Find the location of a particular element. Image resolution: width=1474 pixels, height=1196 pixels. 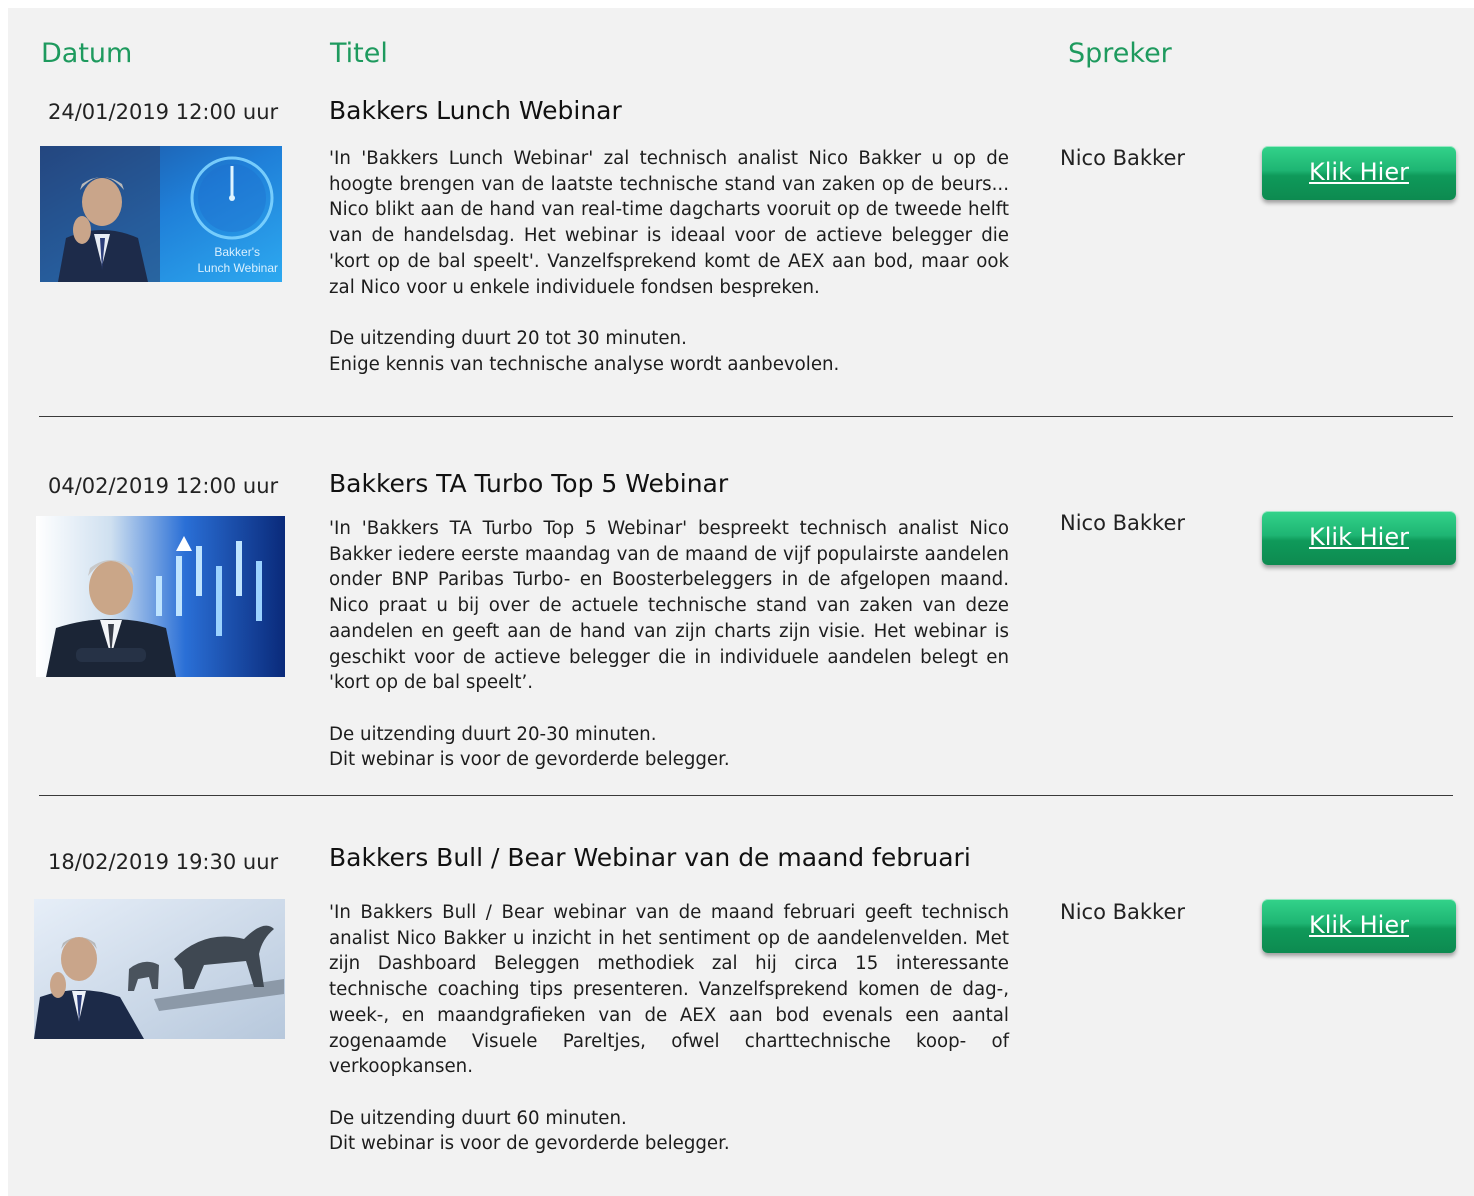

webinar-date: 24/01/2019 12:00 uur is located at coordinates (163, 112).